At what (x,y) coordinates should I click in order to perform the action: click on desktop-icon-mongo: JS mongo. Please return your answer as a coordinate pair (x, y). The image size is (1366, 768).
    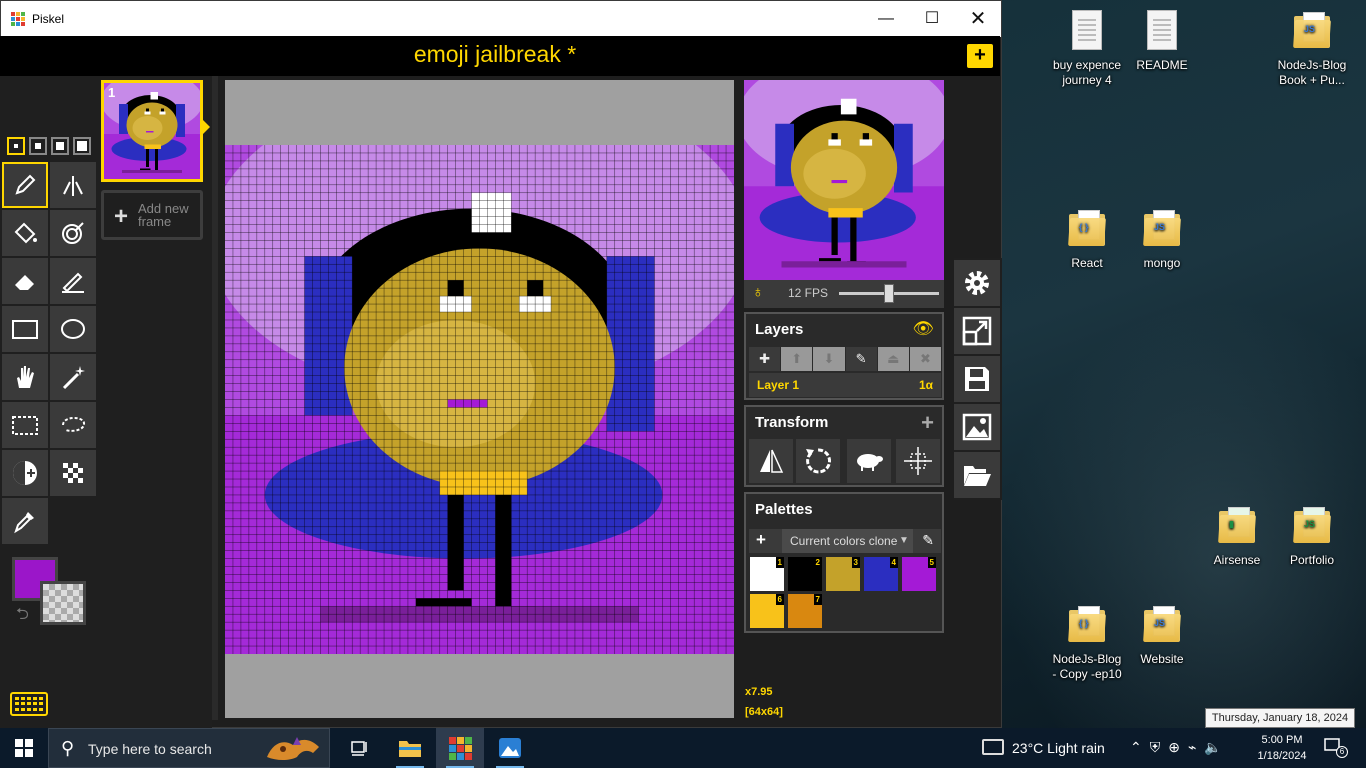
    Looking at the image, I should click on (1162, 239).